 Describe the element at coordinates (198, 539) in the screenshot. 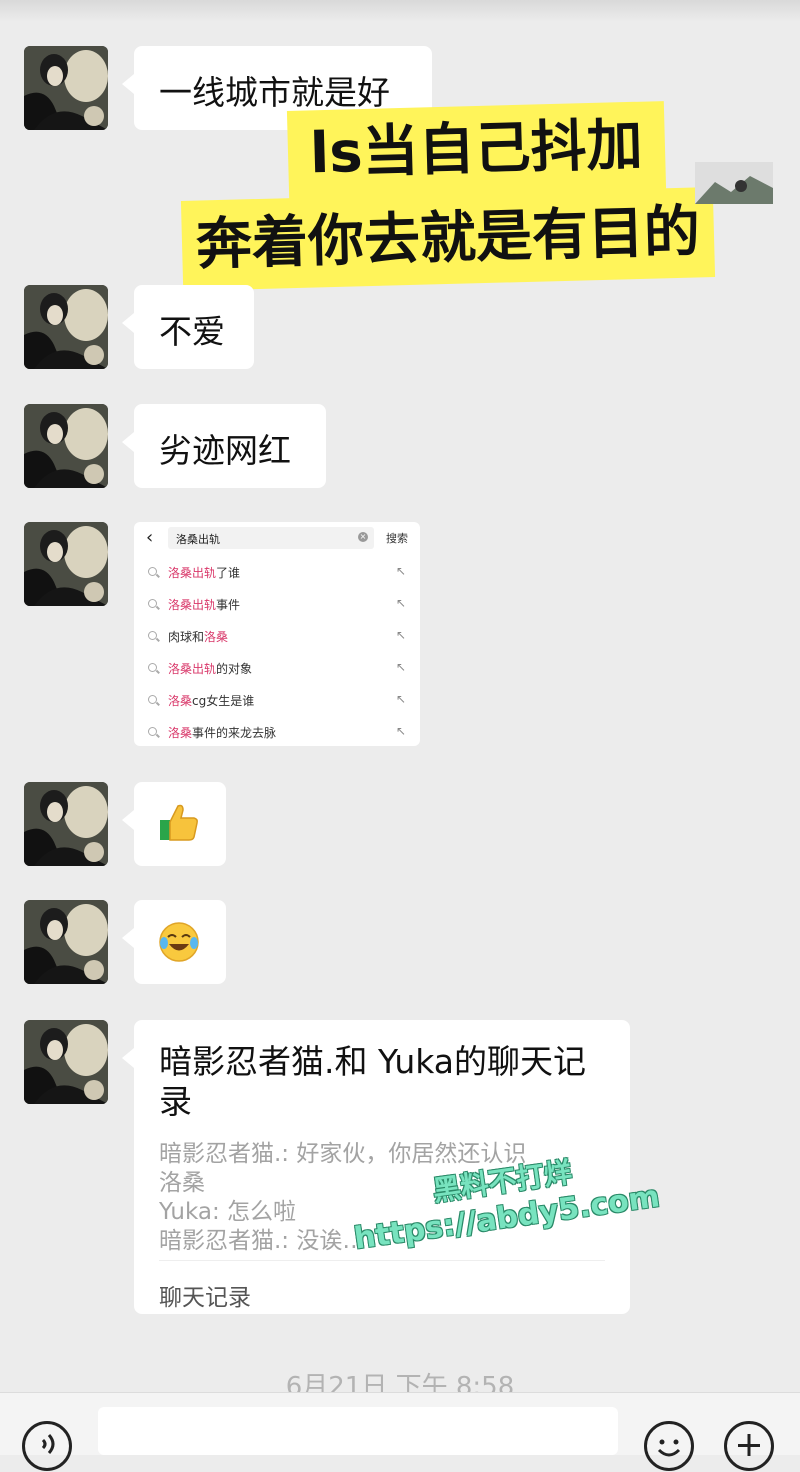

I see `search-query: 洛桑出轨` at that location.